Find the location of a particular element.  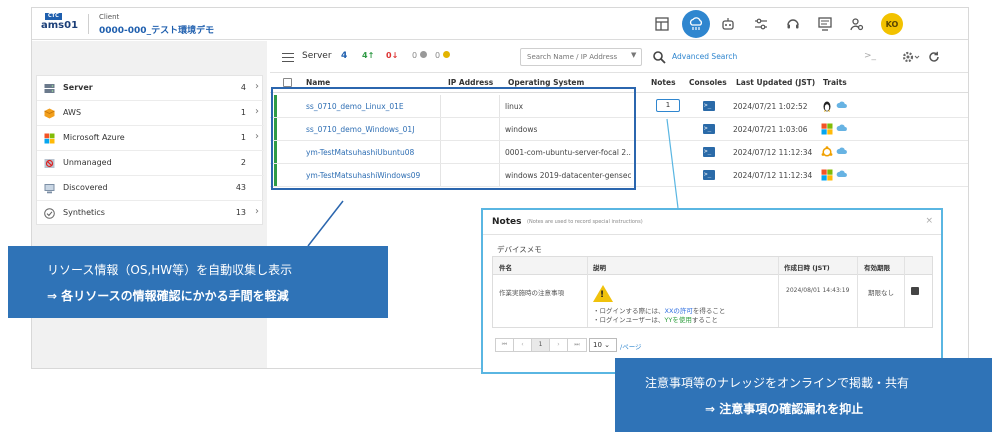

note-created: 2024/08/01 14:43:19 is located at coordinates (818, 290).